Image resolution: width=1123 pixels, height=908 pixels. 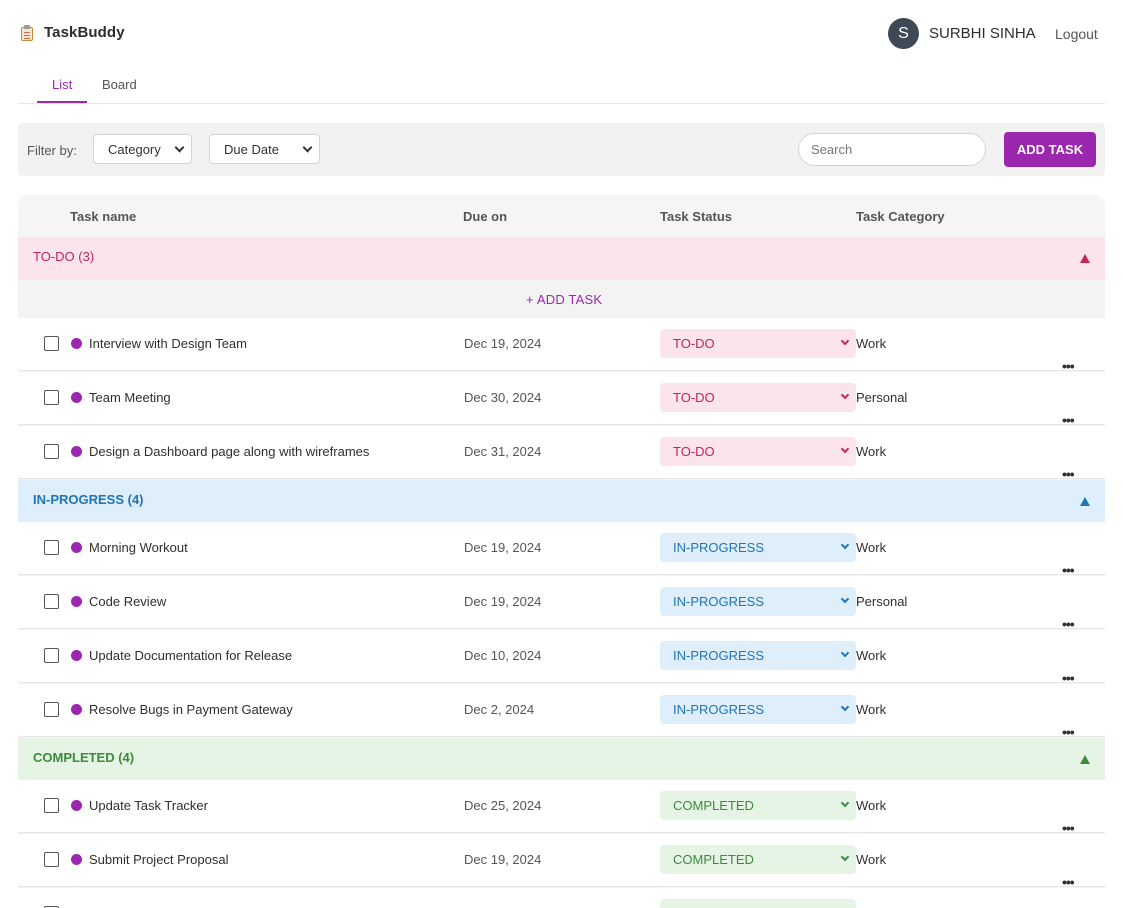 I want to click on task-due-date: Dec 2, 2024, so click(x=499, y=709).